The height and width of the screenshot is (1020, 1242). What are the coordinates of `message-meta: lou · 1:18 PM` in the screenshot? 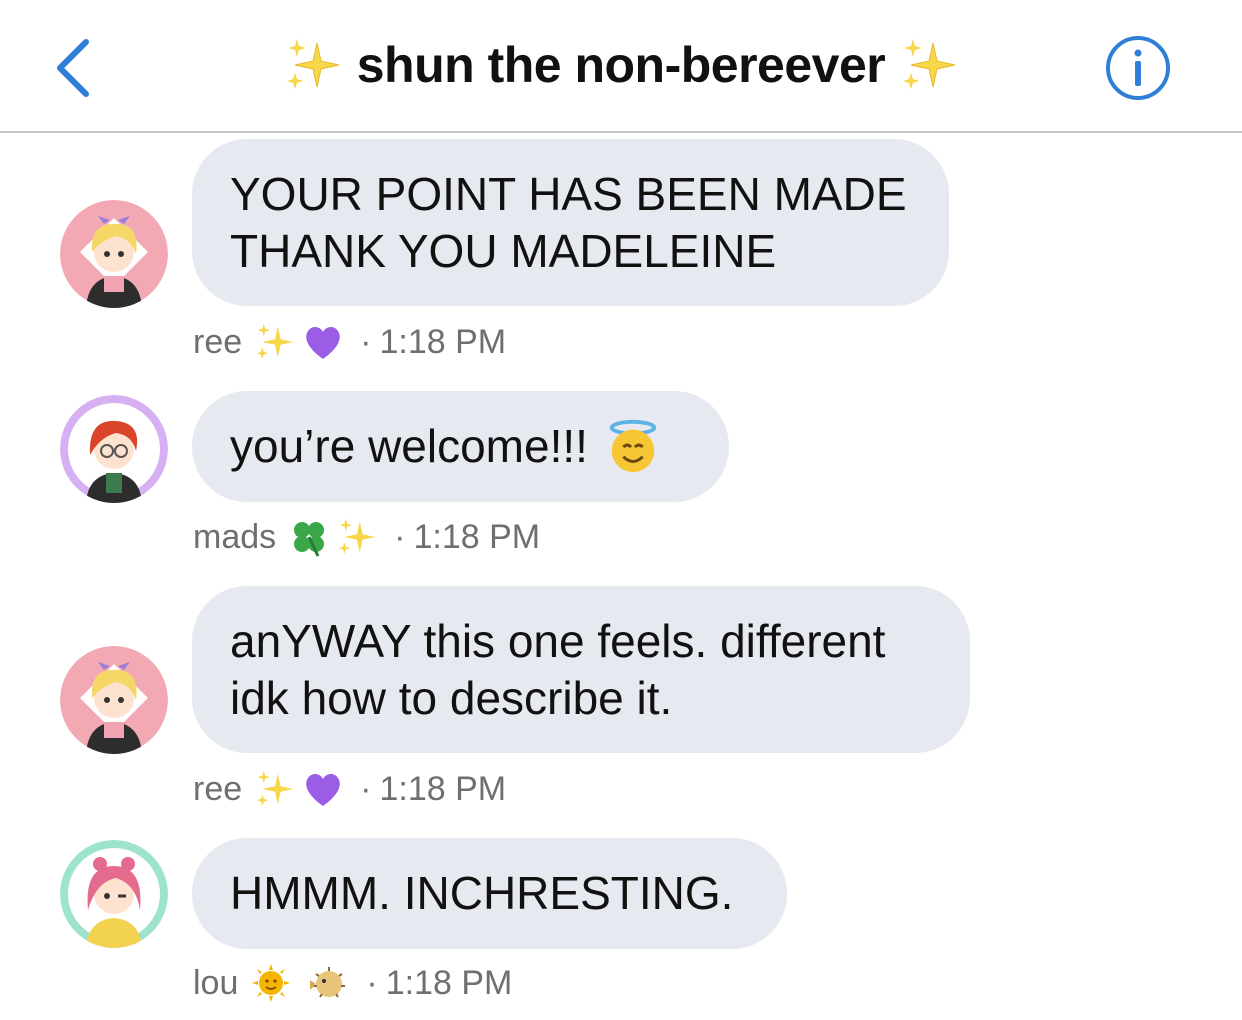 It's located at (352, 983).